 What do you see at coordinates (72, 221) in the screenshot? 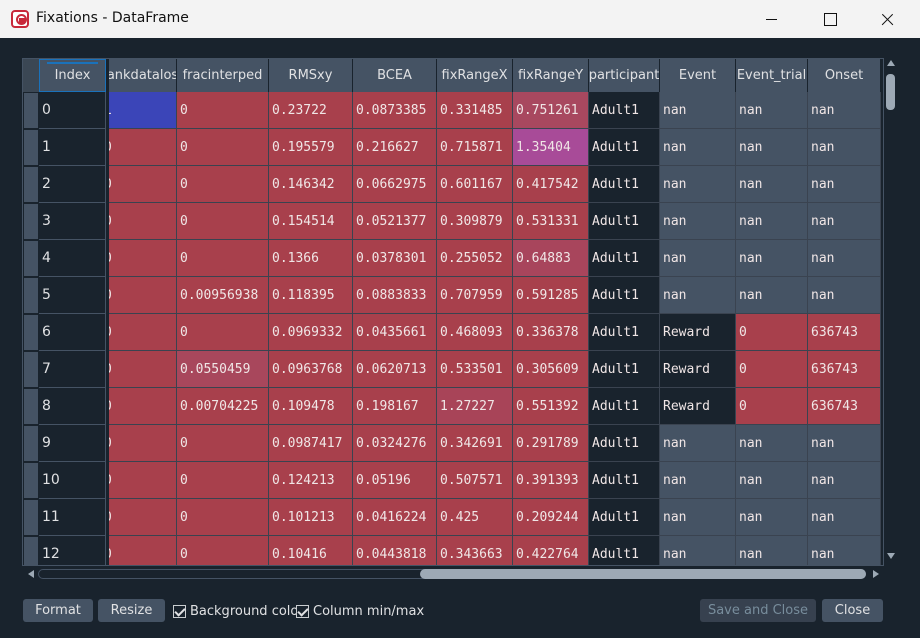
I see `row-index: 3` at bounding box center [72, 221].